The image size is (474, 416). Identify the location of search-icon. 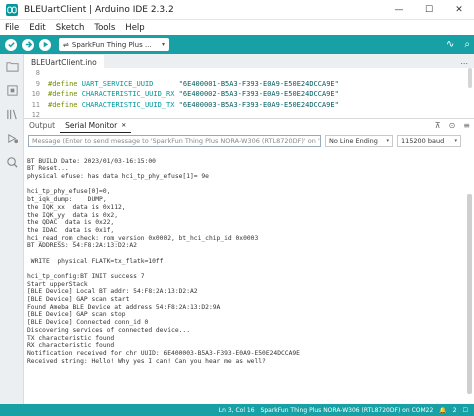
(12, 162).